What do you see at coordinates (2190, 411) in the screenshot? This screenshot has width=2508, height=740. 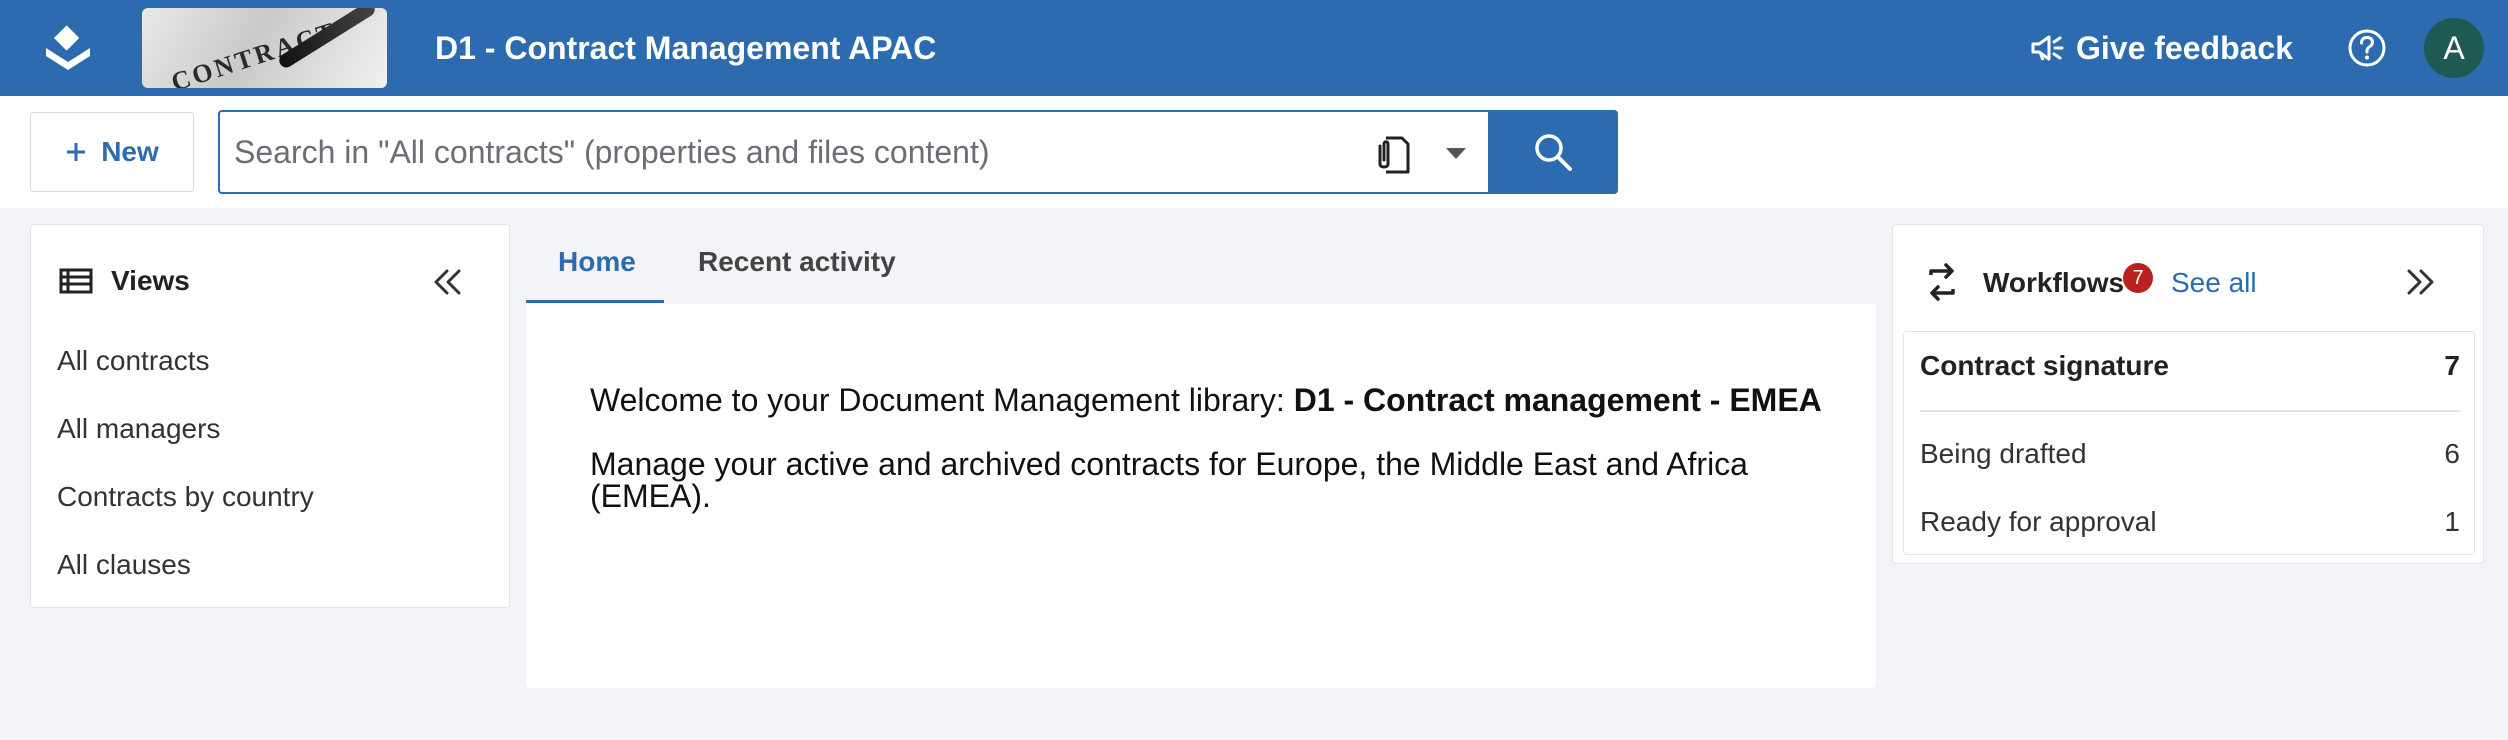 I see `workflow-divider` at bounding box center [2190, 411].